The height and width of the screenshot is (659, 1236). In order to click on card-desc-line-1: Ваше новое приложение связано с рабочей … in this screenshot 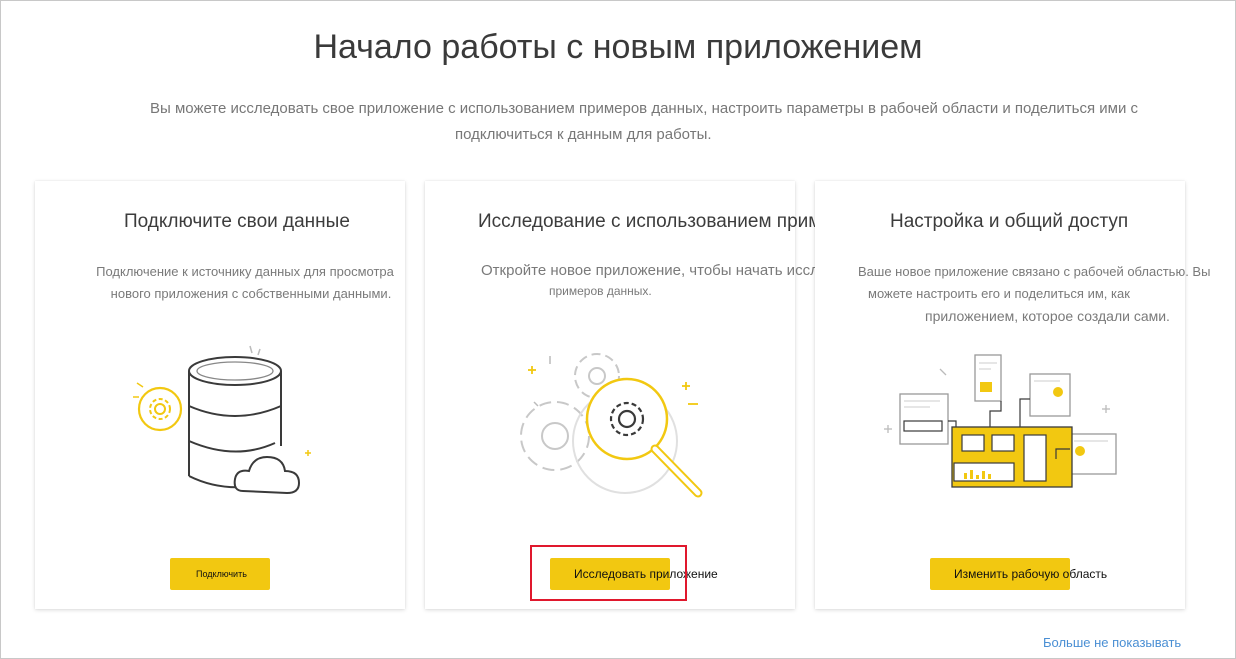, I will do `click(1034, 271)`.